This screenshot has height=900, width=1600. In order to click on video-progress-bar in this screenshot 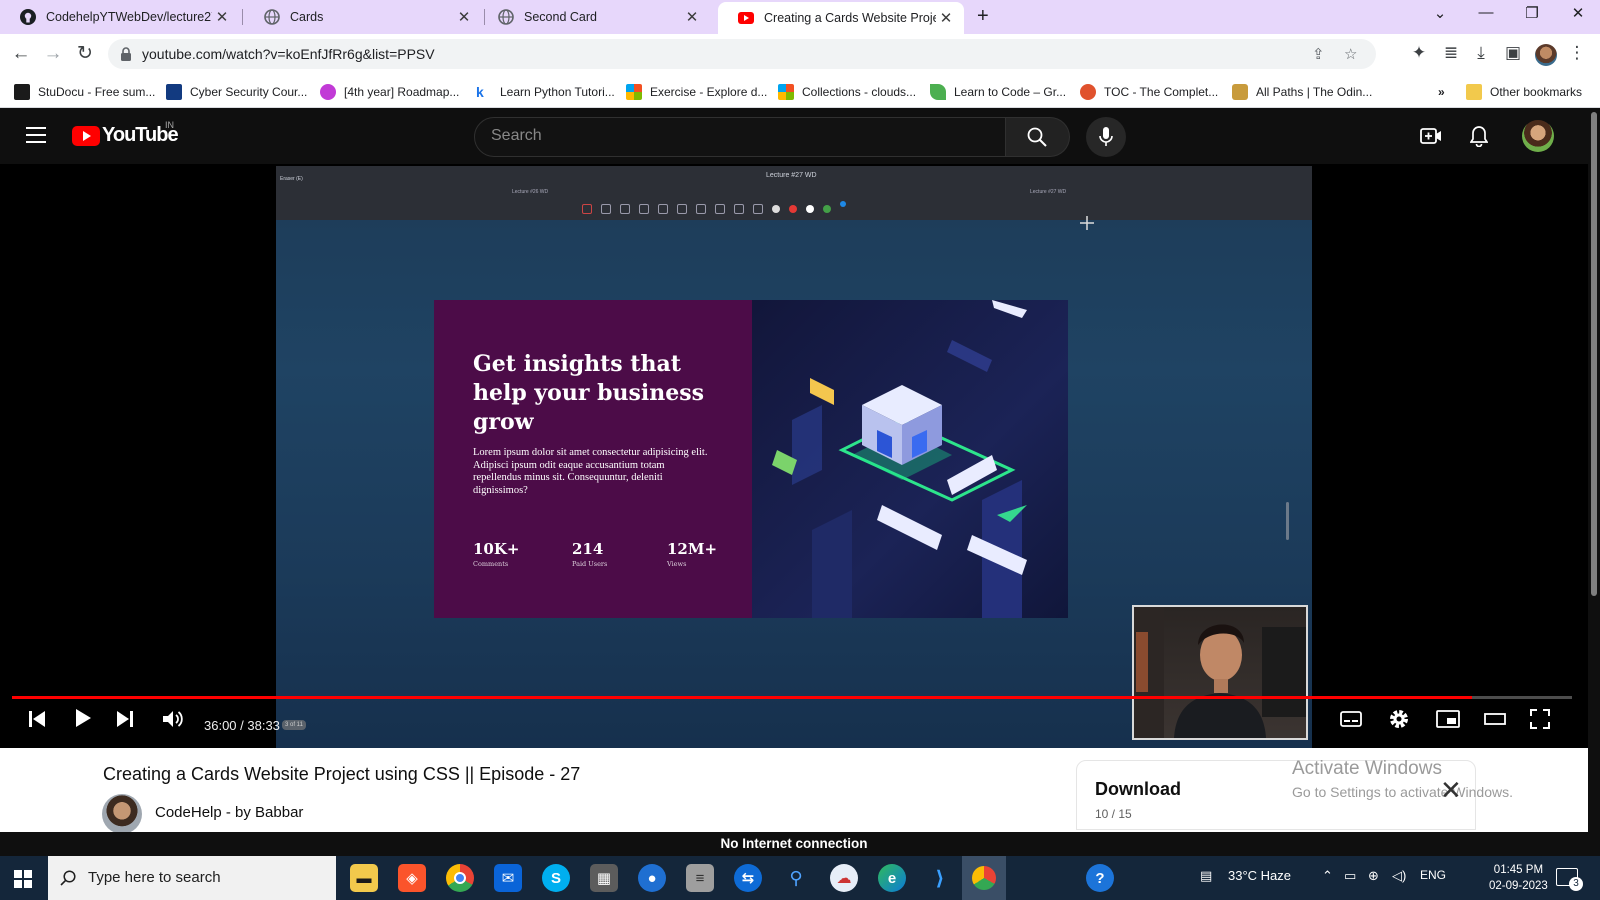, I will do `click(792, 697)`.